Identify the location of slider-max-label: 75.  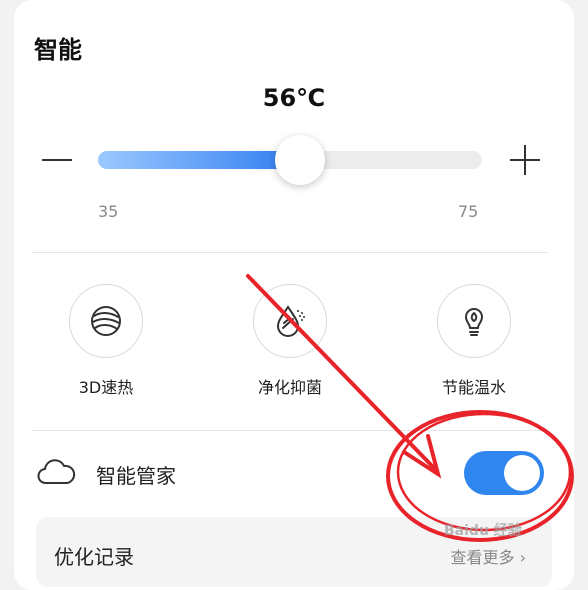
(468, 211).